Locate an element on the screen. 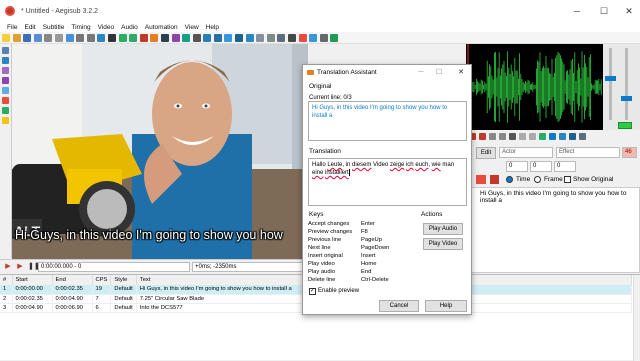  spell-check-icon is located at coordinates (228, 37).